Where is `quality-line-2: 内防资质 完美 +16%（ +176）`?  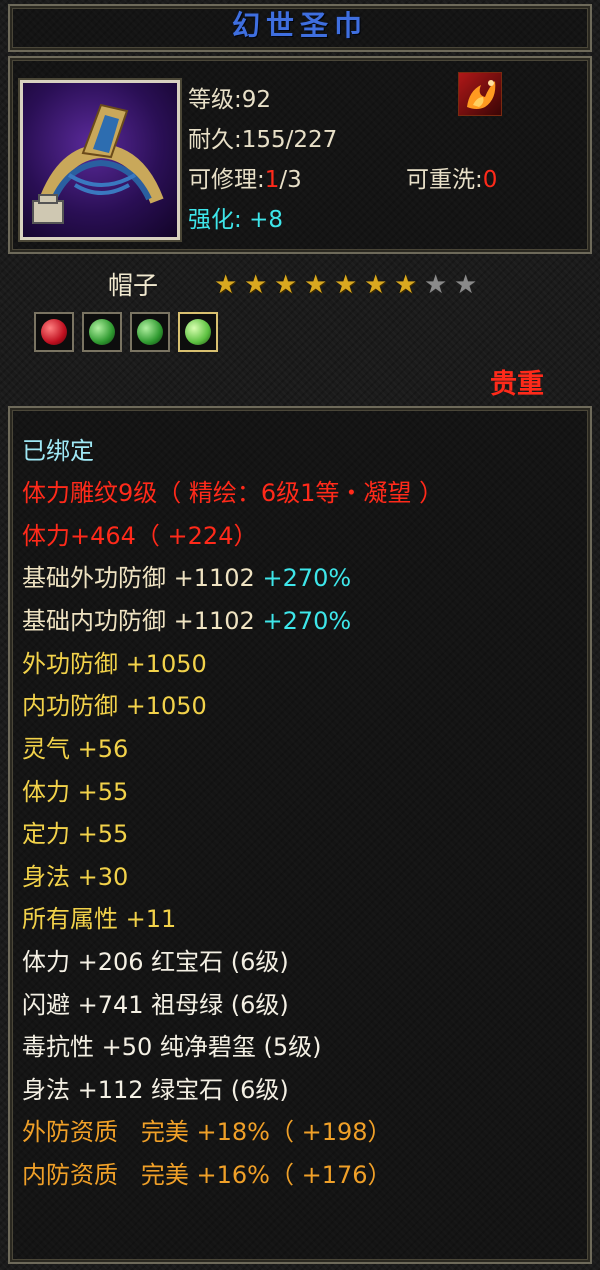
quality-line-2: 内防资质 完美 +16%（ +176） is located at coordinates (207, 1175).